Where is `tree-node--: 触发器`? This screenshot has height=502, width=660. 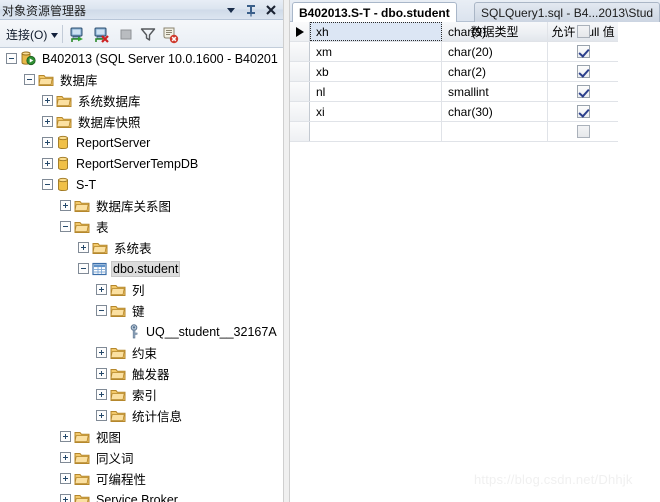 tree-node--: 触发器 is located at coordinates (141, 373).